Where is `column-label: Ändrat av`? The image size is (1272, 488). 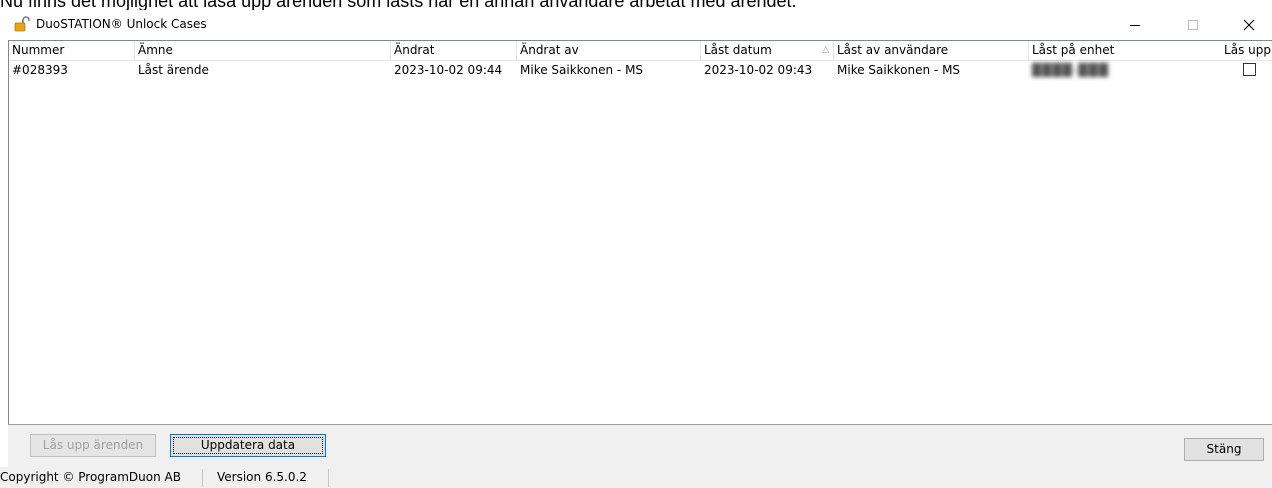 column-label: Ändrat av is located at coordinates (549, 50).